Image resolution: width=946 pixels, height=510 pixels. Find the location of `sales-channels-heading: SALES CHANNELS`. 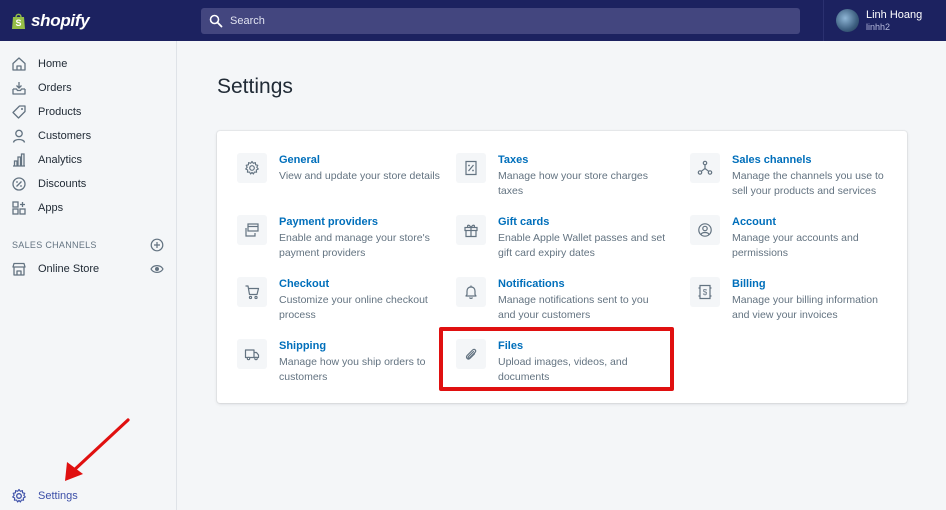

sales-channels-heading: SALES CHANNELS is located at coordinates (54, 245).